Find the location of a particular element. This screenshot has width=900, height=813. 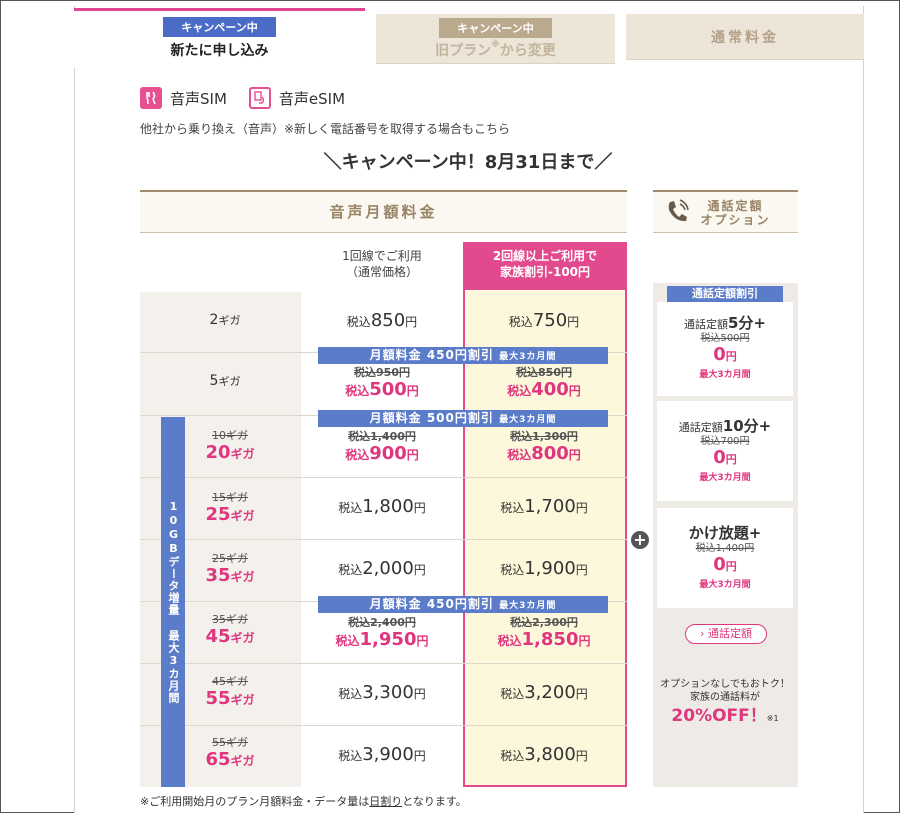

option-card-10min: 通話定額10分+ 税込700円 0円 最大3カ月間 is located at coordinates (725, 451).